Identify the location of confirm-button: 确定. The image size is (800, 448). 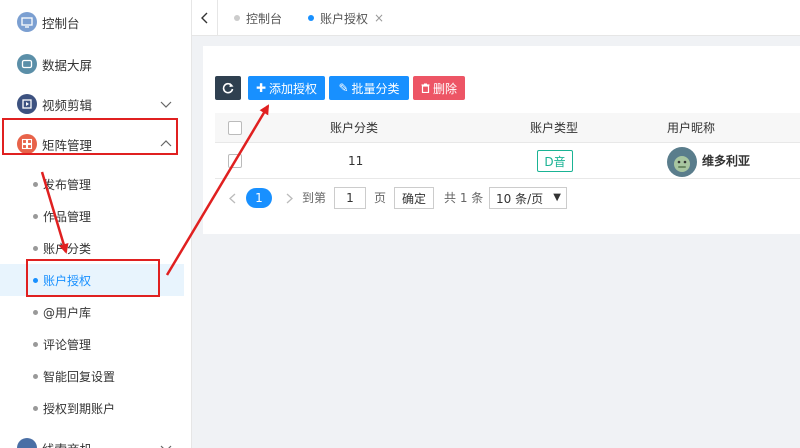
(414, 198).